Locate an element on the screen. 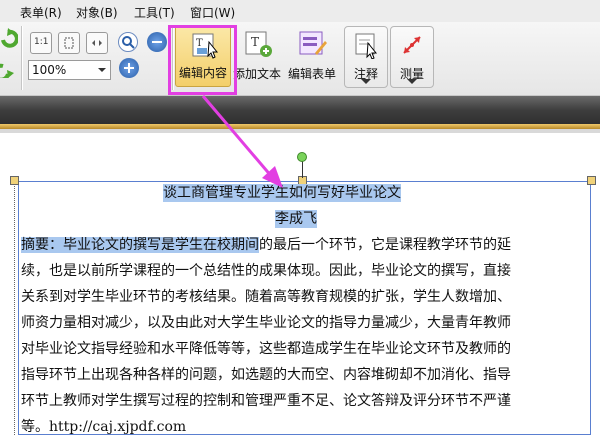  edit-form-icon is located at coordinates (313, 43).